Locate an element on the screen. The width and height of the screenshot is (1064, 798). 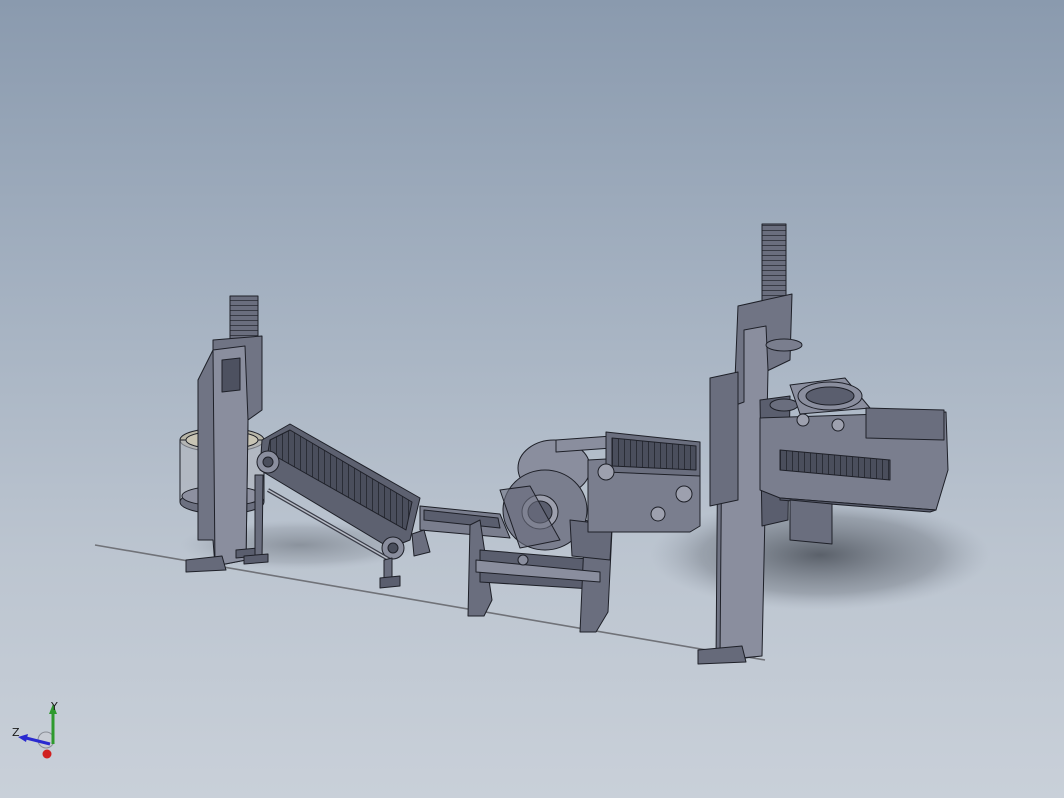
z-axis-label: Z is located at coordinates (16, 732).